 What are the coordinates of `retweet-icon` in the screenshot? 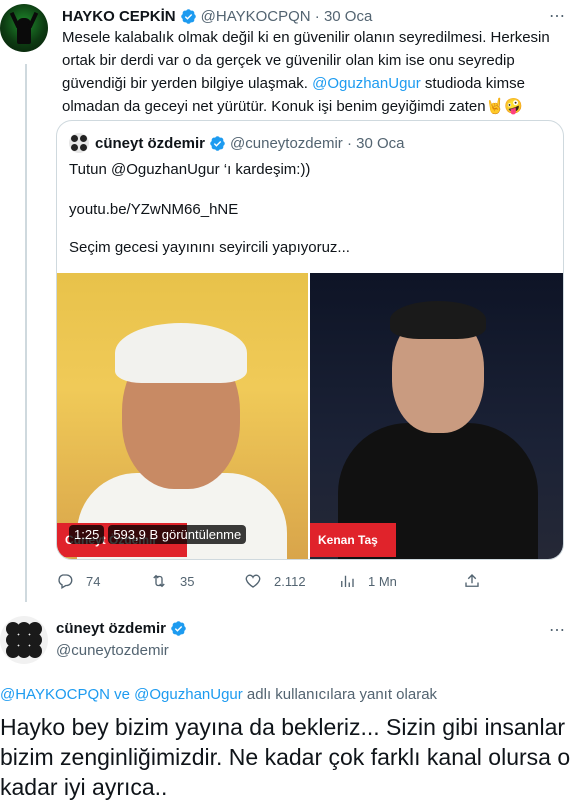 It's located at (159, 581).